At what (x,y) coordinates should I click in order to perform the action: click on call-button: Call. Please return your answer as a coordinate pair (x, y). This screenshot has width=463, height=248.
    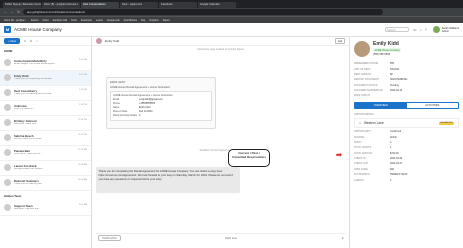
    Looking at the image, I should click on (339, 41).